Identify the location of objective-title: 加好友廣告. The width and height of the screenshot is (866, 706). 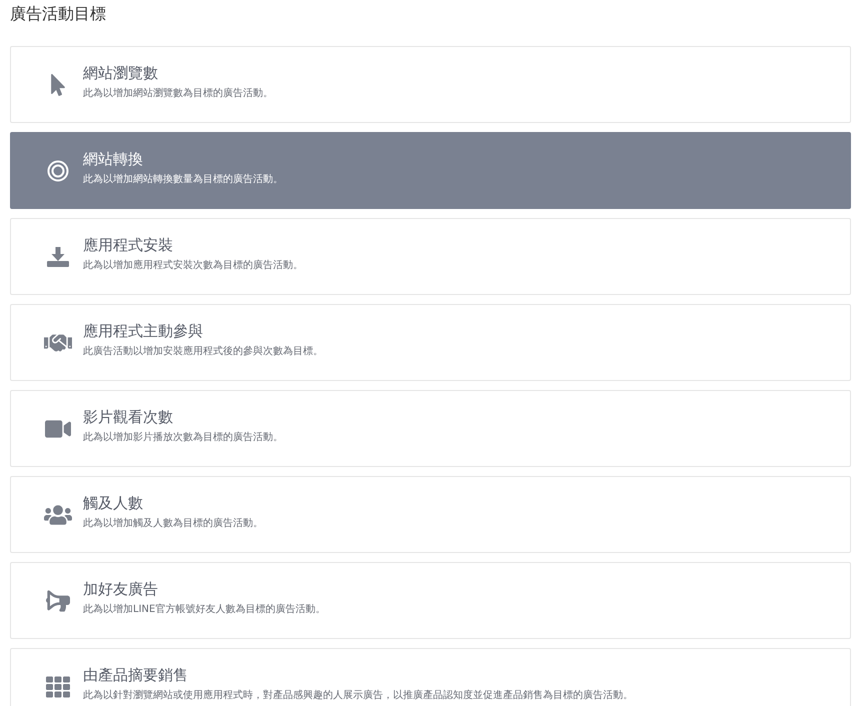
(121, 589).